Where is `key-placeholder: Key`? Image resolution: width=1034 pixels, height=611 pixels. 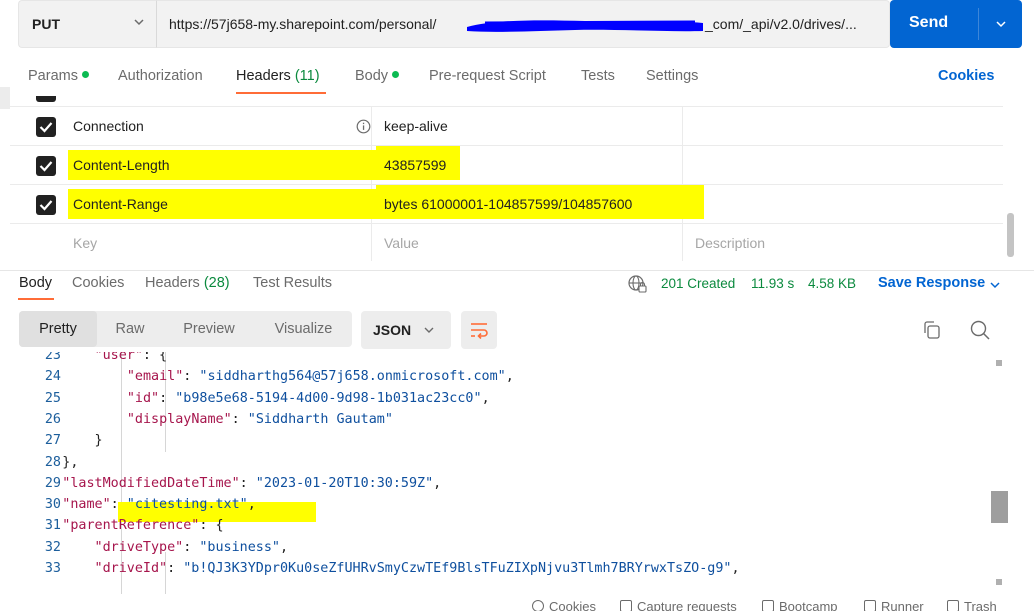
key-placeholder: Key is located at coordinates (85, 243).